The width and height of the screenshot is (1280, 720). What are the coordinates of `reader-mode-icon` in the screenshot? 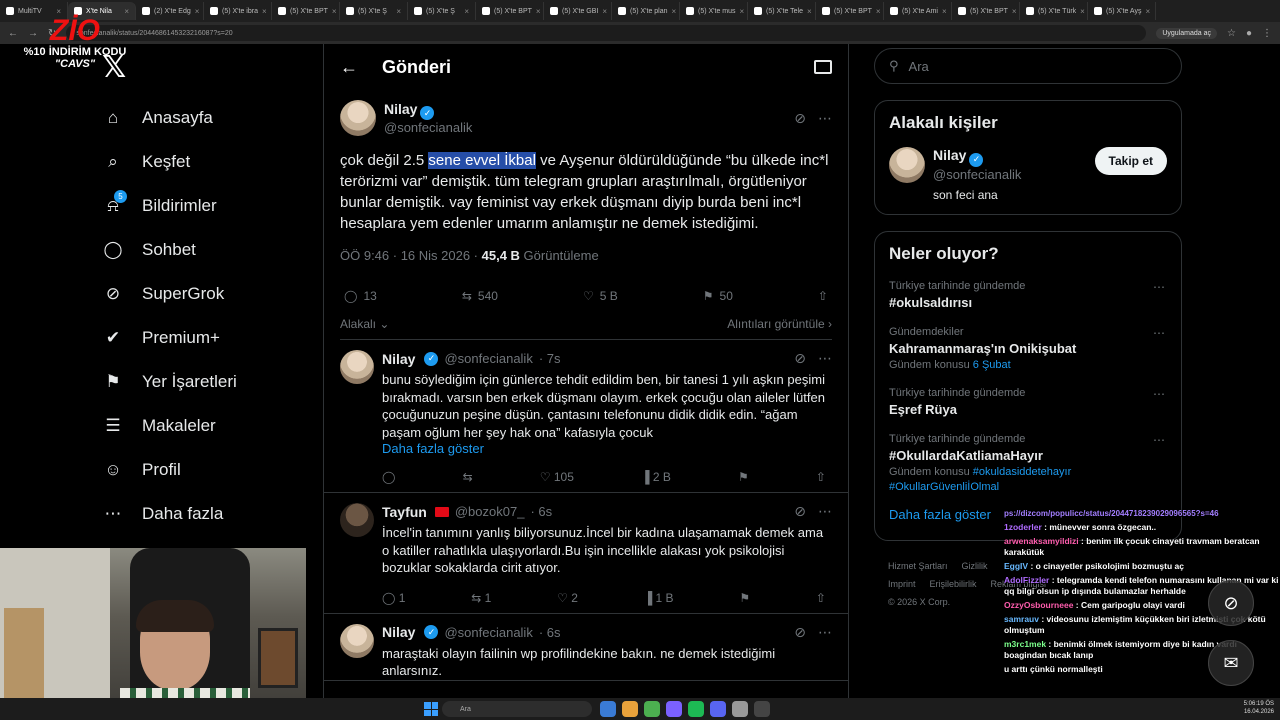 It's located at (823, 67).